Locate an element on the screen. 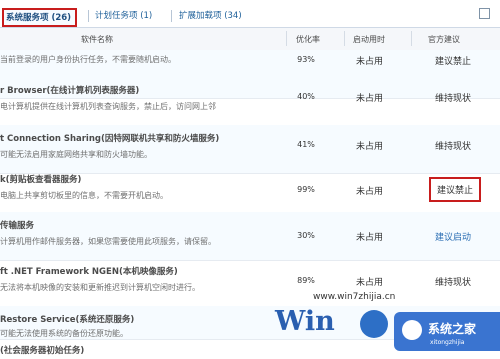  watermark-brand-name: 系统之家 is located at coordinates (452, 329).